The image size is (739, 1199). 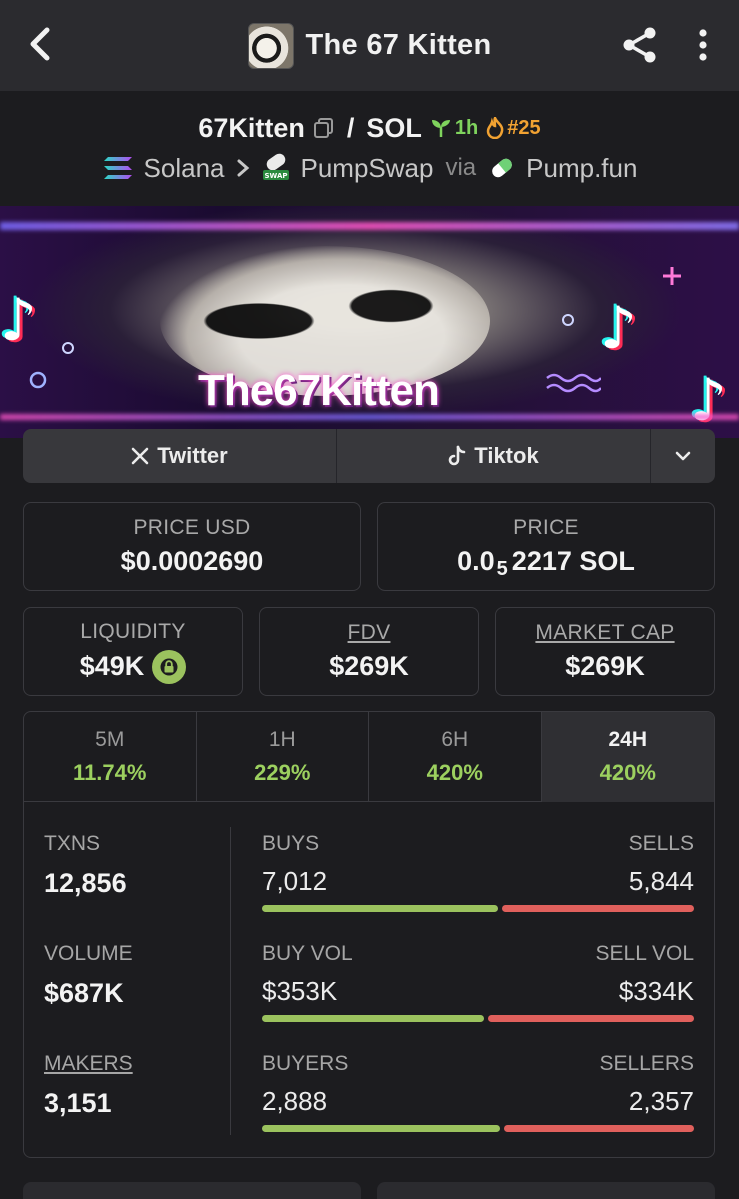 I want to click on buys-sells-bar, so click(x=478, y=908).